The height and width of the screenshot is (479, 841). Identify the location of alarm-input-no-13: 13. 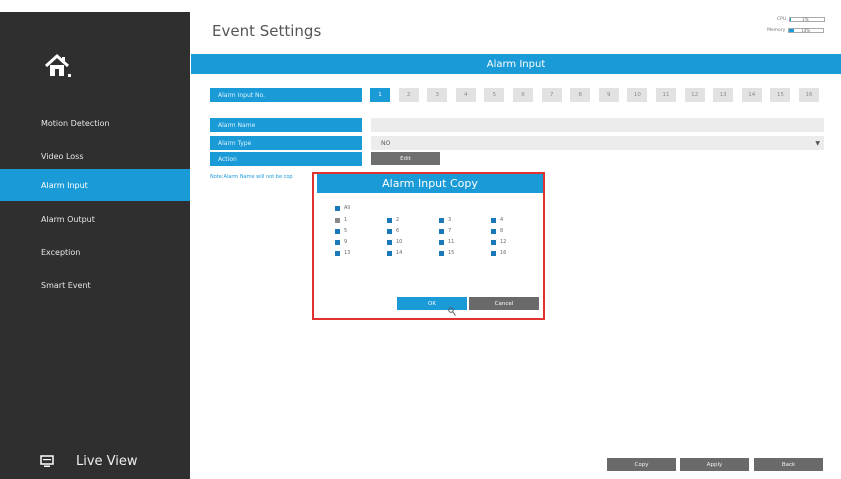
(723, 95).